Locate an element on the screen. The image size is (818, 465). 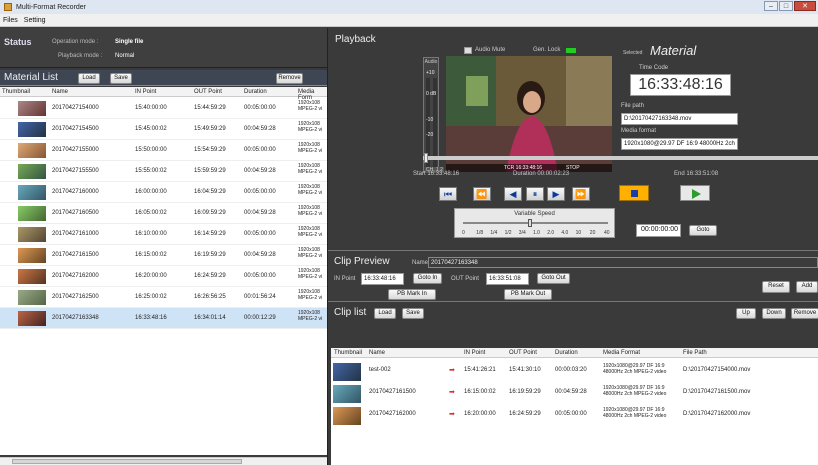
material-load-button: Load is located at coordinates (89, 78).